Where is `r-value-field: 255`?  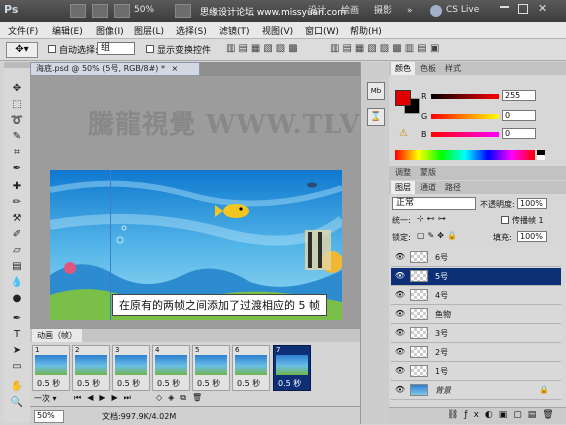
r-value-field: 255 is located at coordinates (519, 95).